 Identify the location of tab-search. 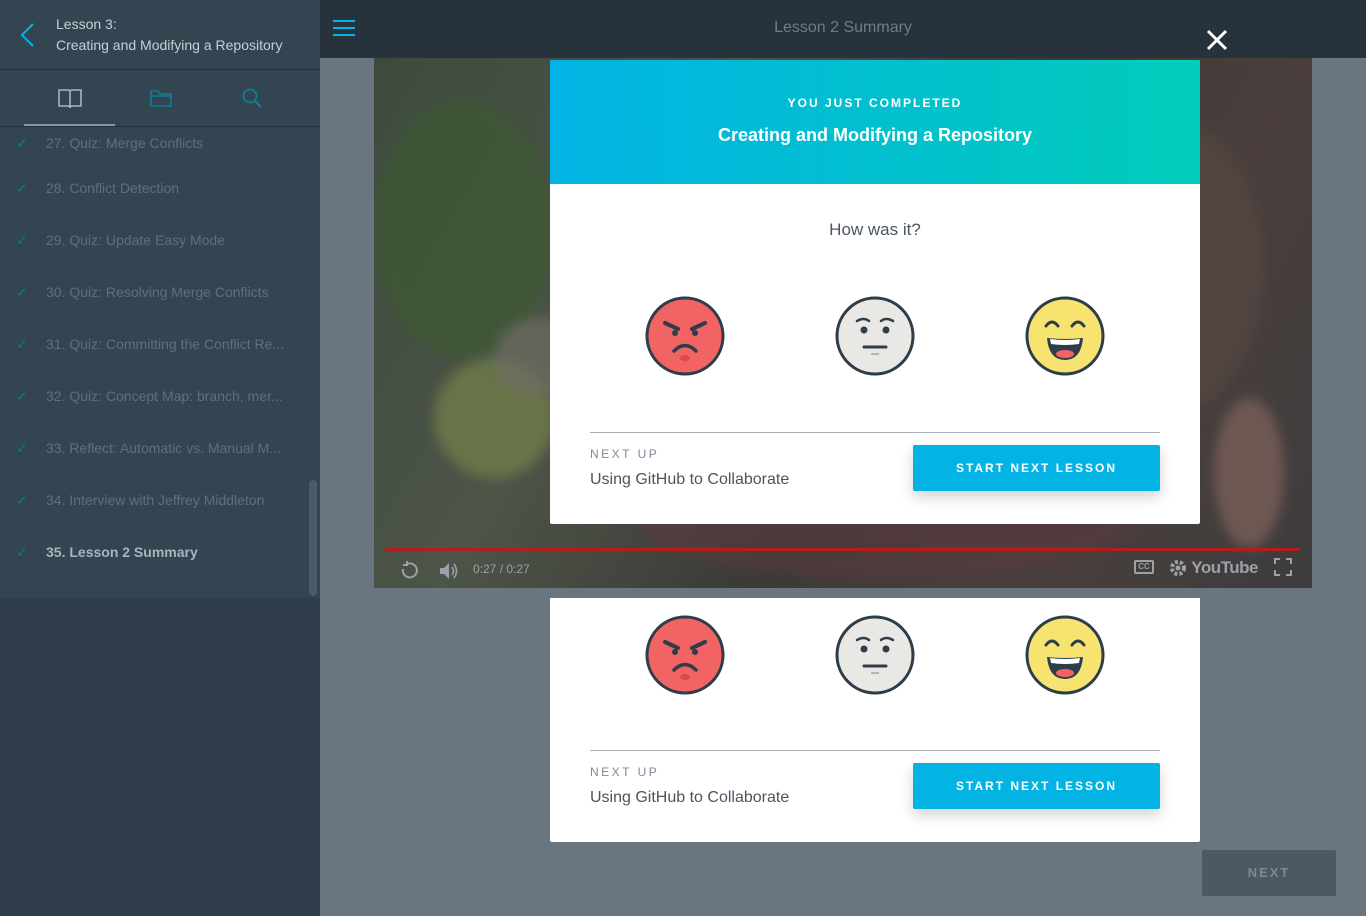
(251, 98).